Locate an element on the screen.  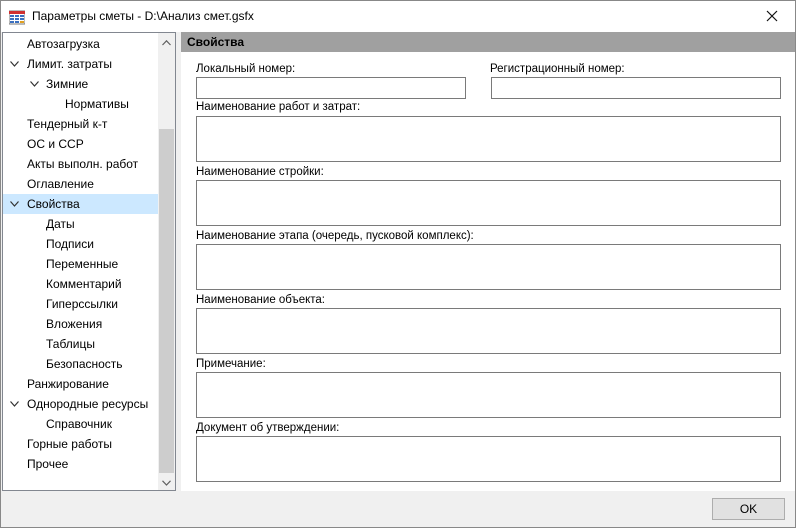
note-label: Примечание: is located at coordinates (231, 364).